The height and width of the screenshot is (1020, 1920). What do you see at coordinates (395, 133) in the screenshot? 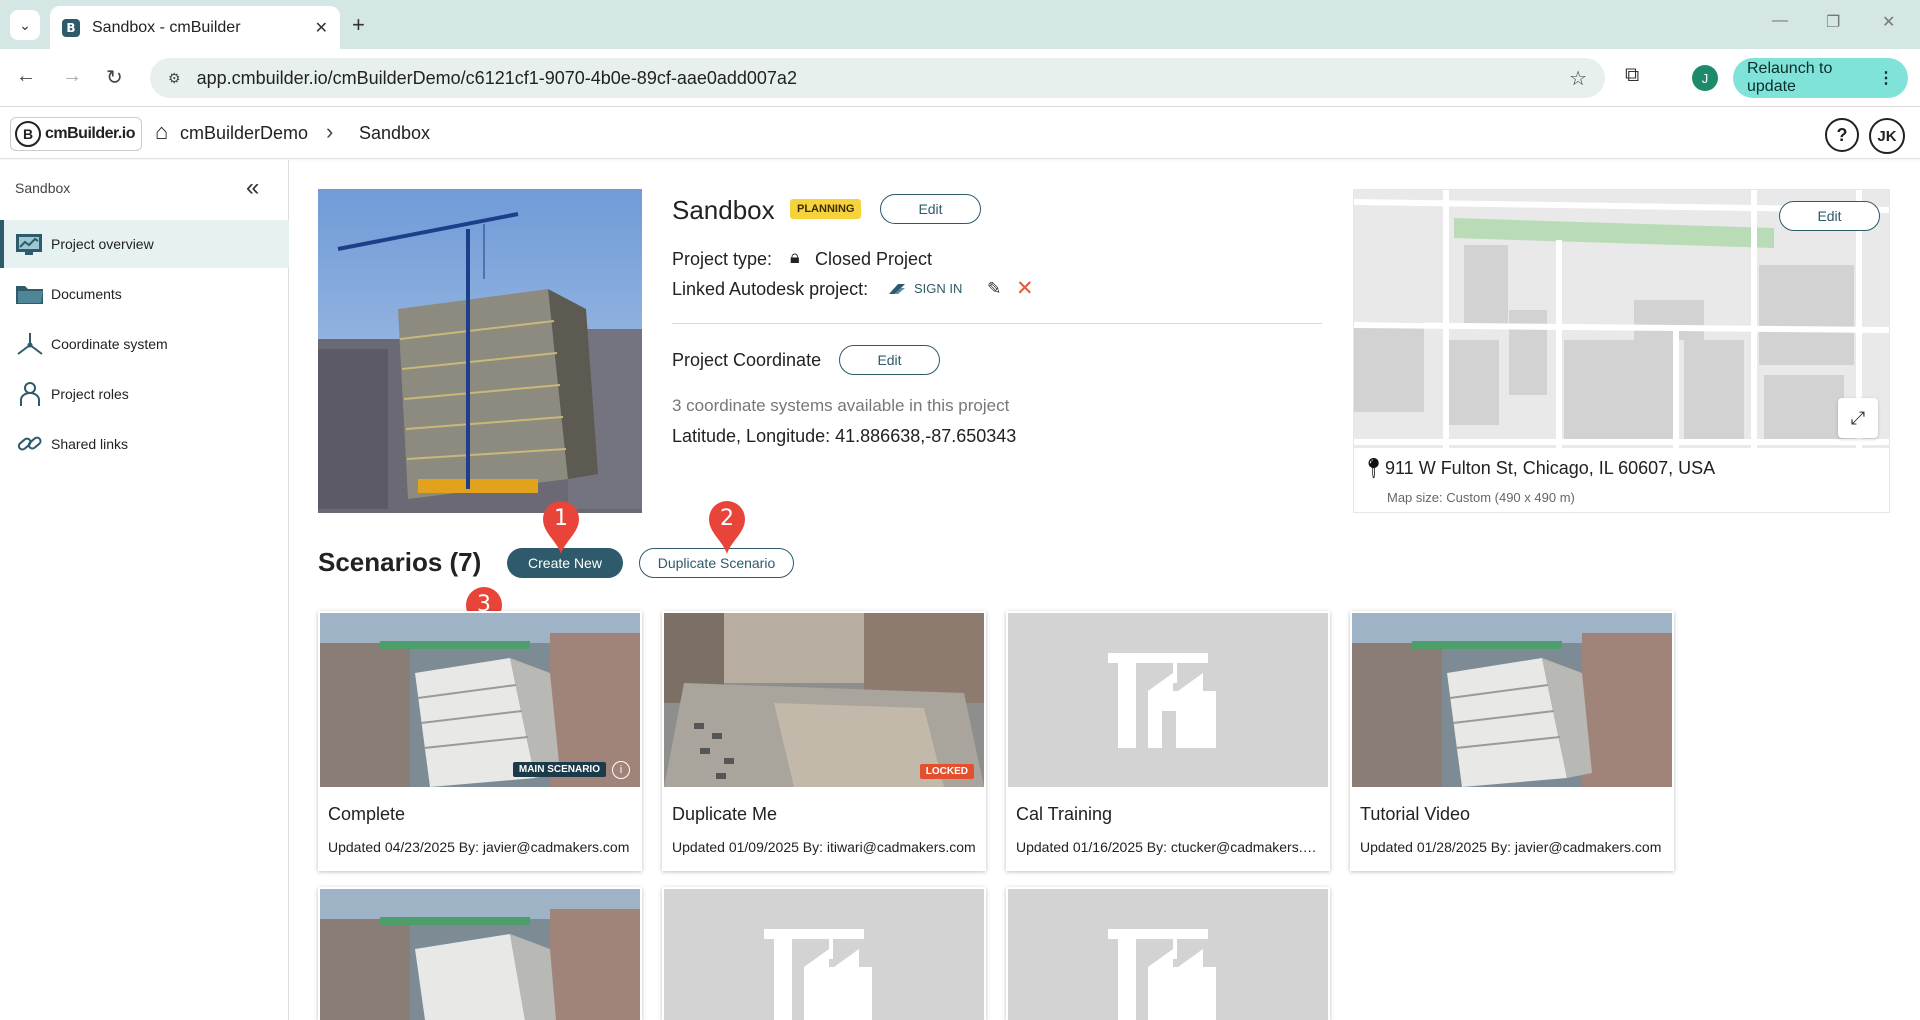
I see `breadcrumb-project: Sandbox` at bounding box center [395, 133].